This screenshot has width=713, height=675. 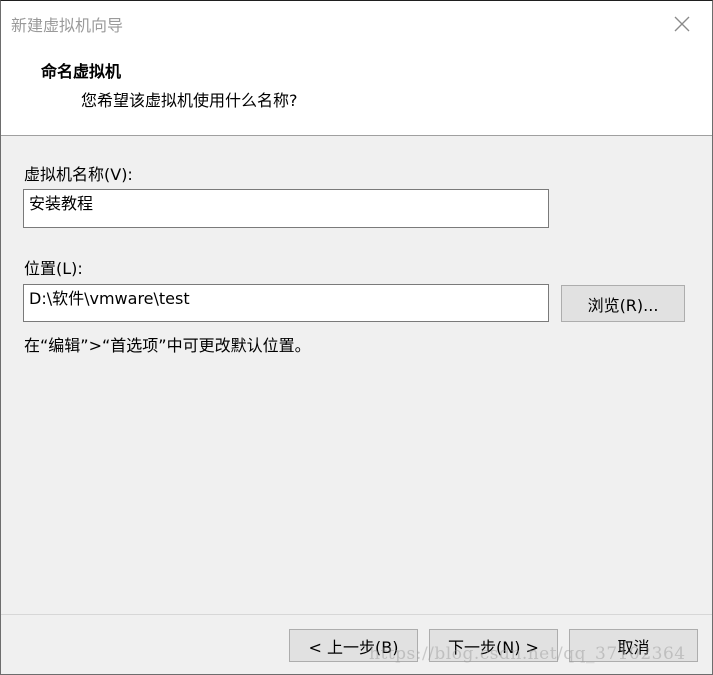 What do you see at coordinates (189, 100) in the screenshot?
I see `page-subtitle: 您希望该虚拟机使用什么名称?` at bounding box center [189, 100].